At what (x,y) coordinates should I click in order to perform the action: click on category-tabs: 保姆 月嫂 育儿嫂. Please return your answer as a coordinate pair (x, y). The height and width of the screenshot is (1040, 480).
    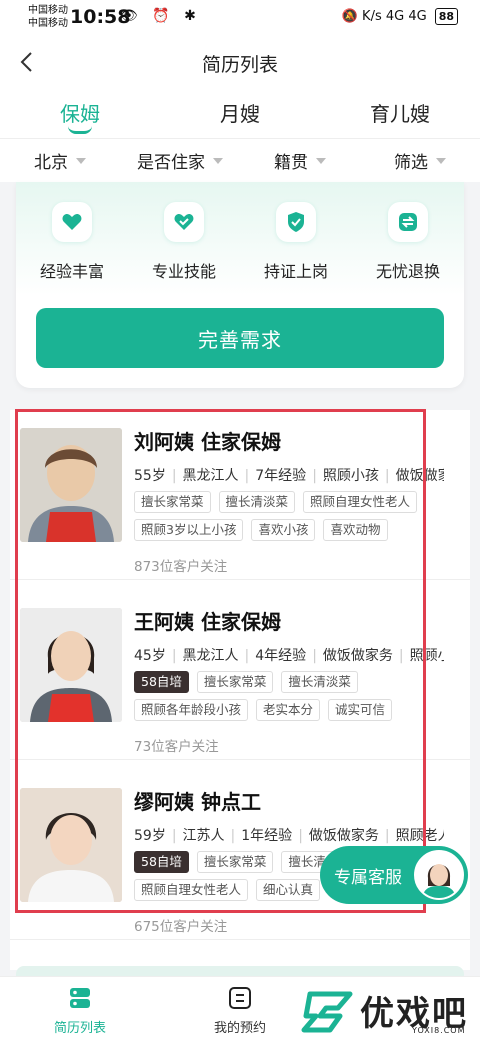
    Looking at the image, I should click on (240, 113).